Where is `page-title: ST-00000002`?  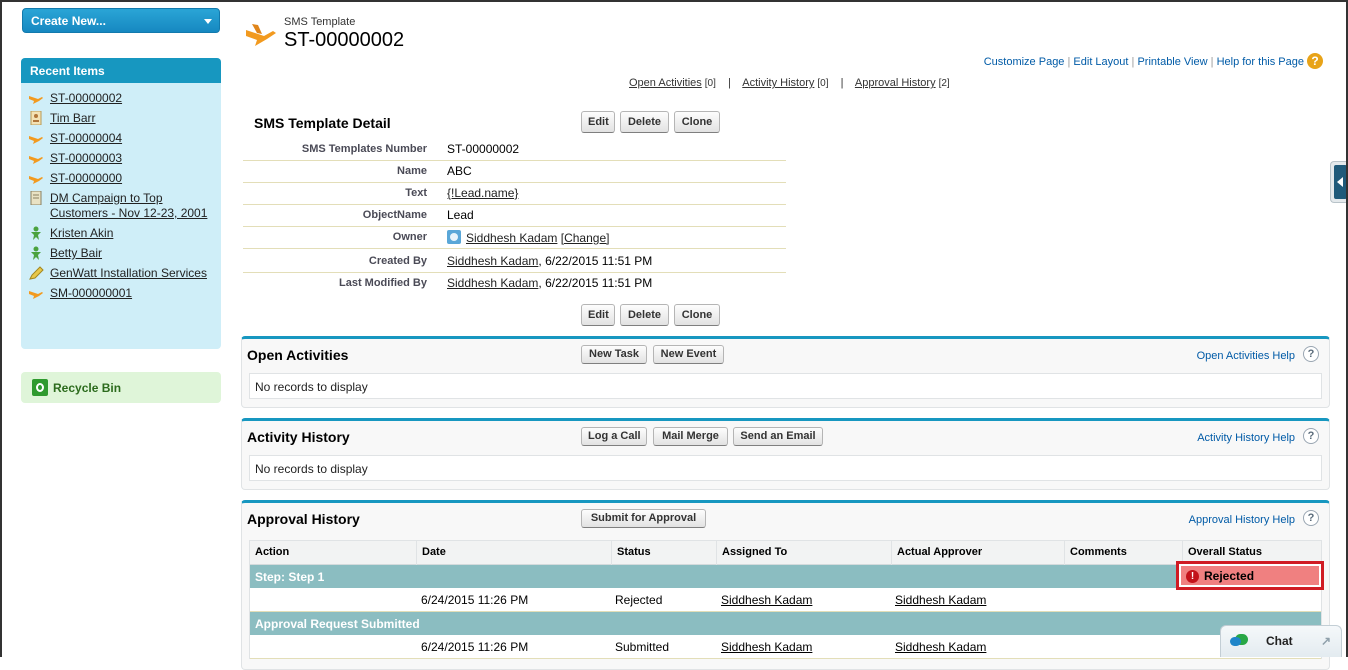
page-title: ST-00000002 is located at coordinates (344, 40).